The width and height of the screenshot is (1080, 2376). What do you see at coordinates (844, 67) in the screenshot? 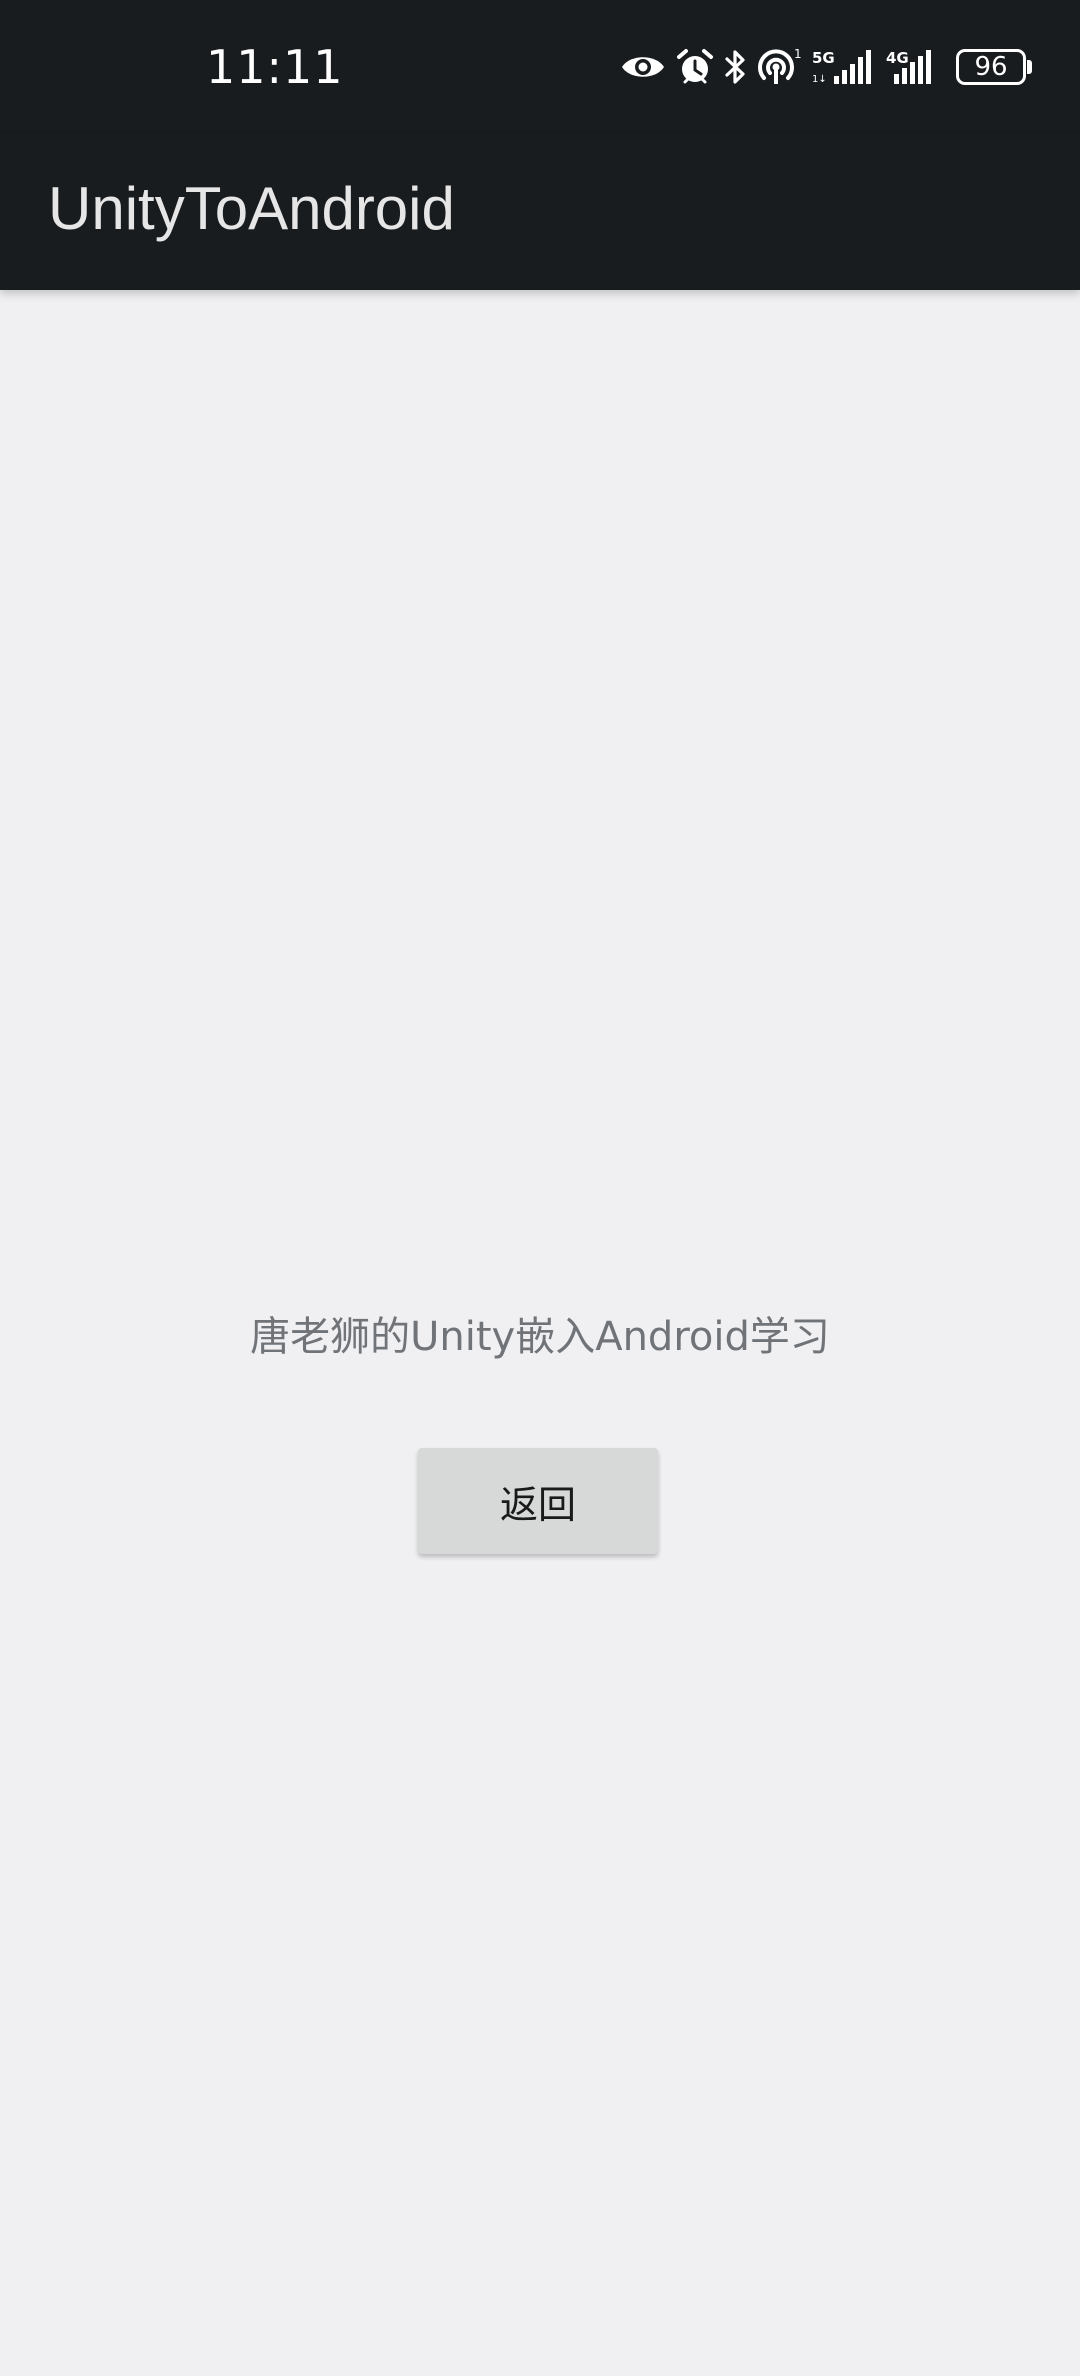
I see `signal-5g-icon: 5G 1↓` at bounding box center [844, 67].